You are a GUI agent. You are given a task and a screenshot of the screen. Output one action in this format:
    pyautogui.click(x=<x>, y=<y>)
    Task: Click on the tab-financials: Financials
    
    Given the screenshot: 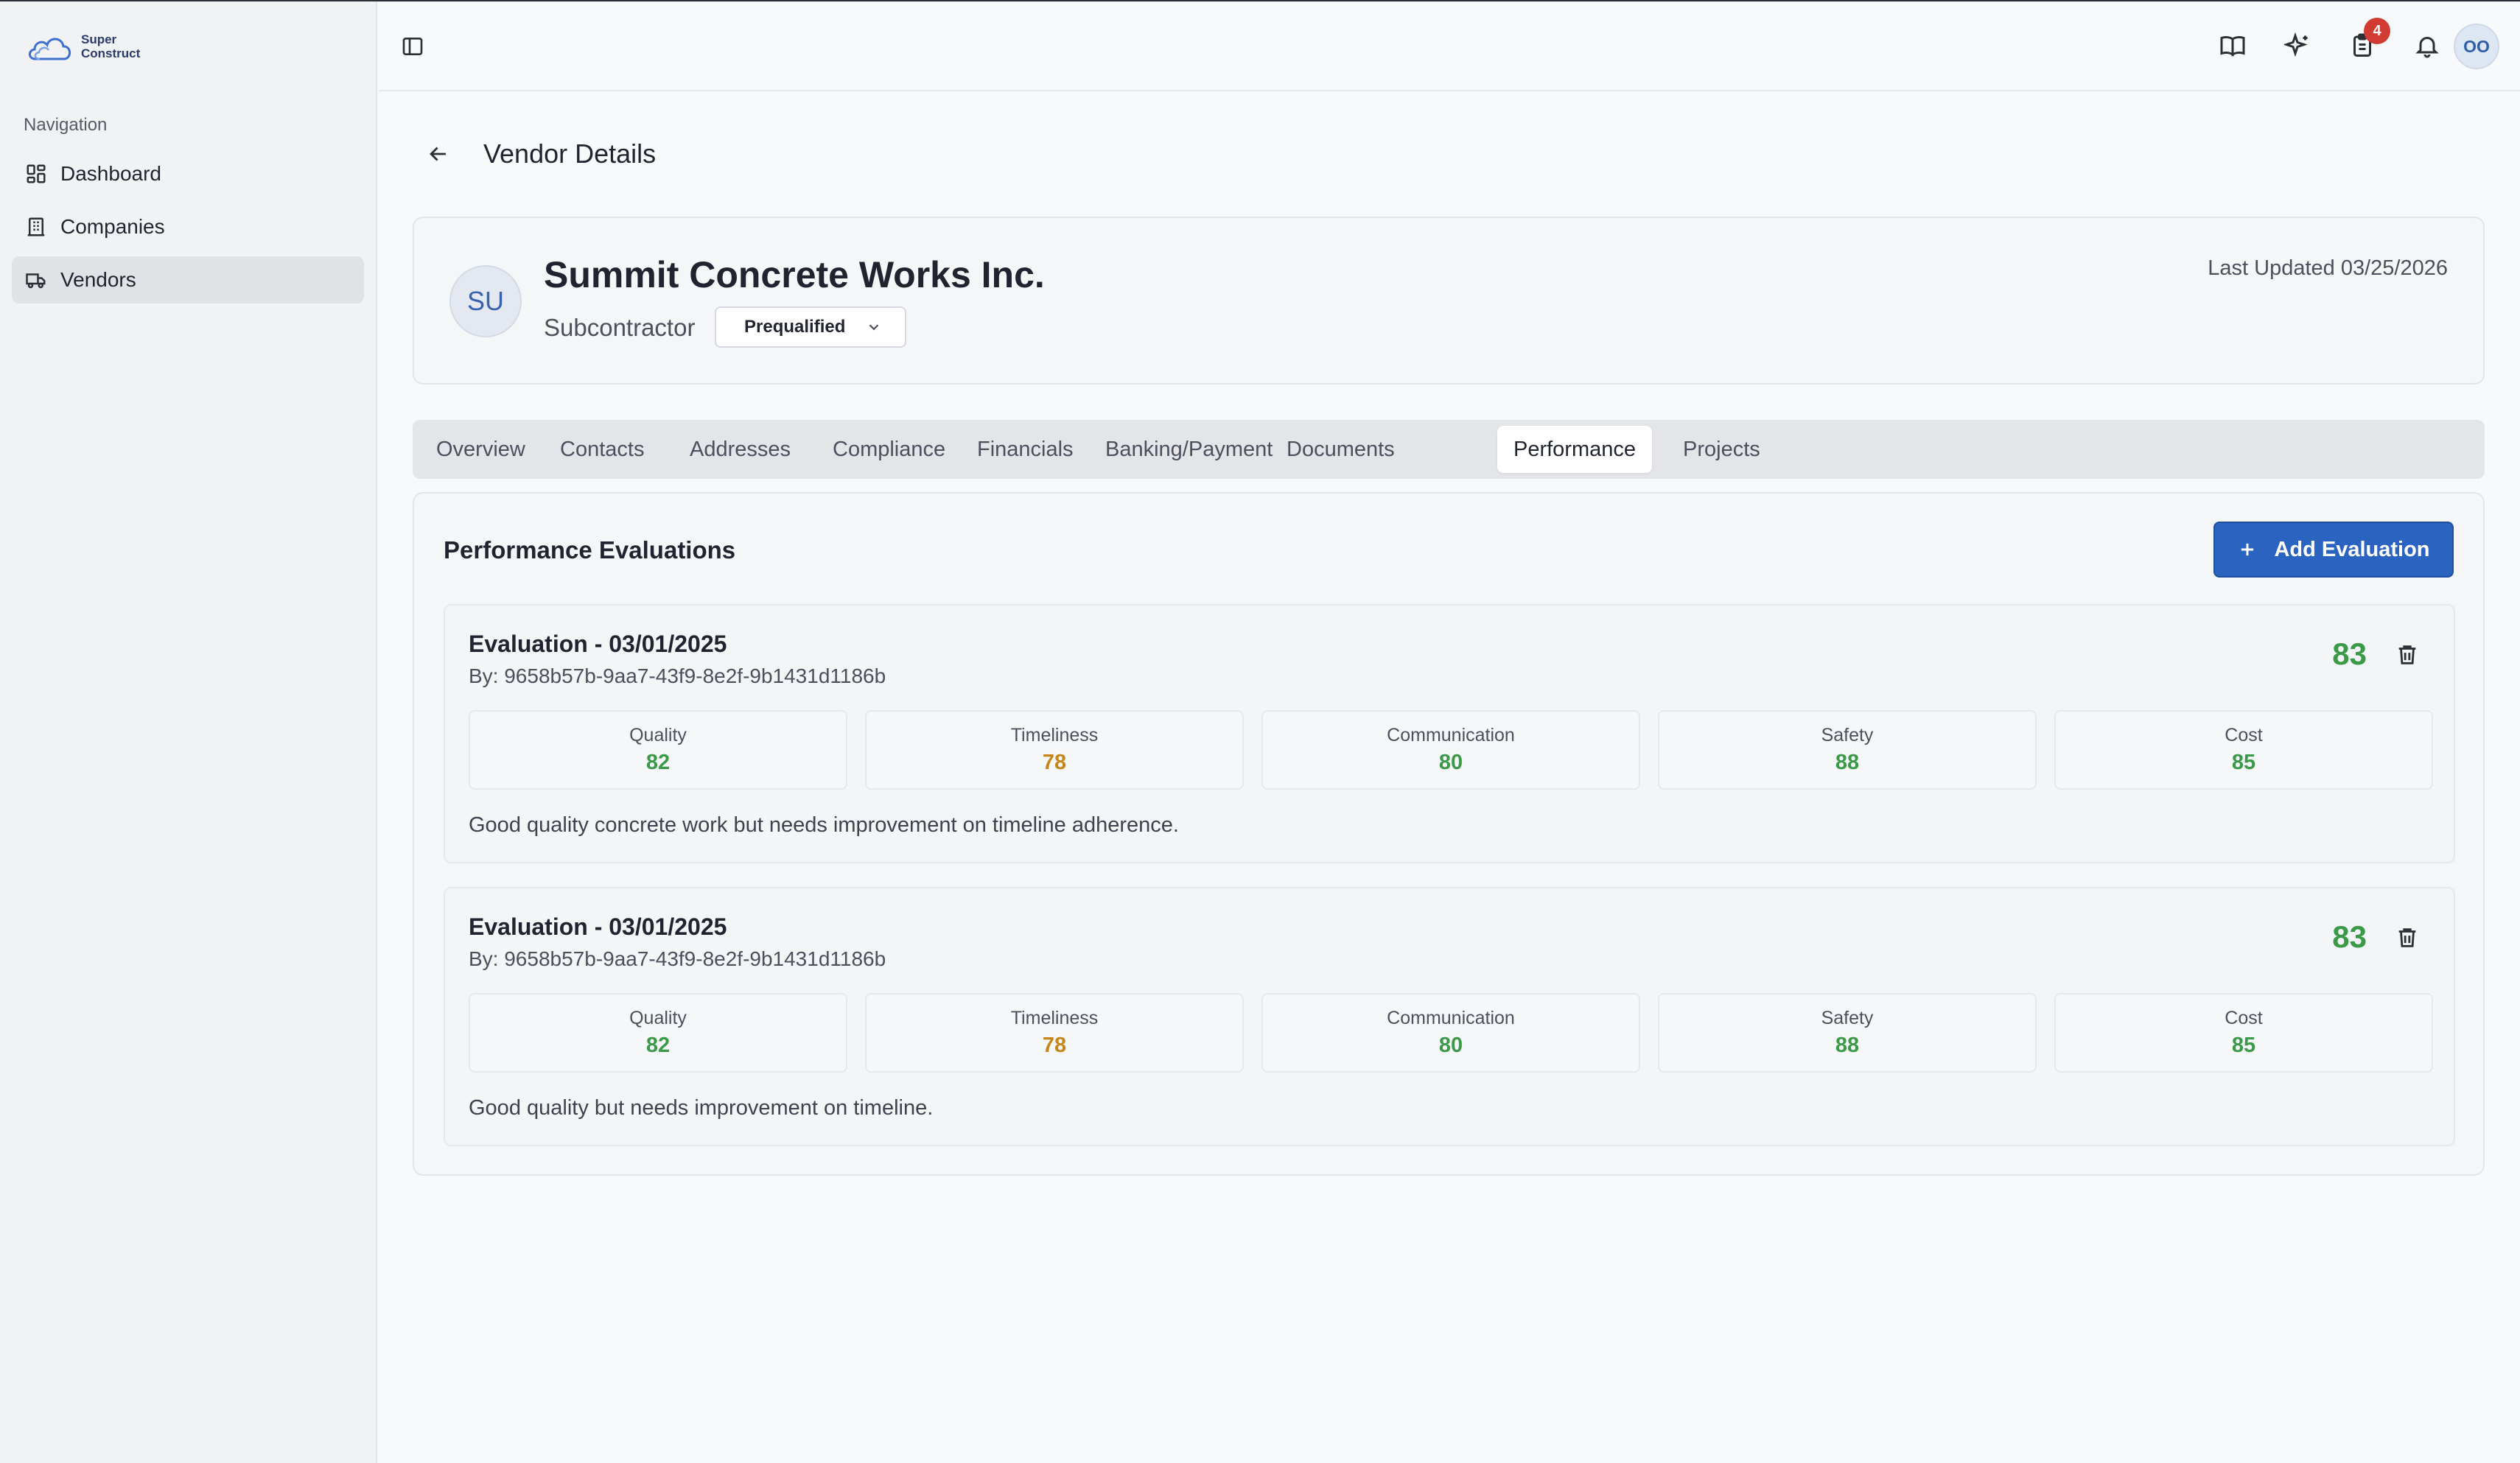 What is the action you would take?
    pyautogui.click(x=1025, y=449)
    